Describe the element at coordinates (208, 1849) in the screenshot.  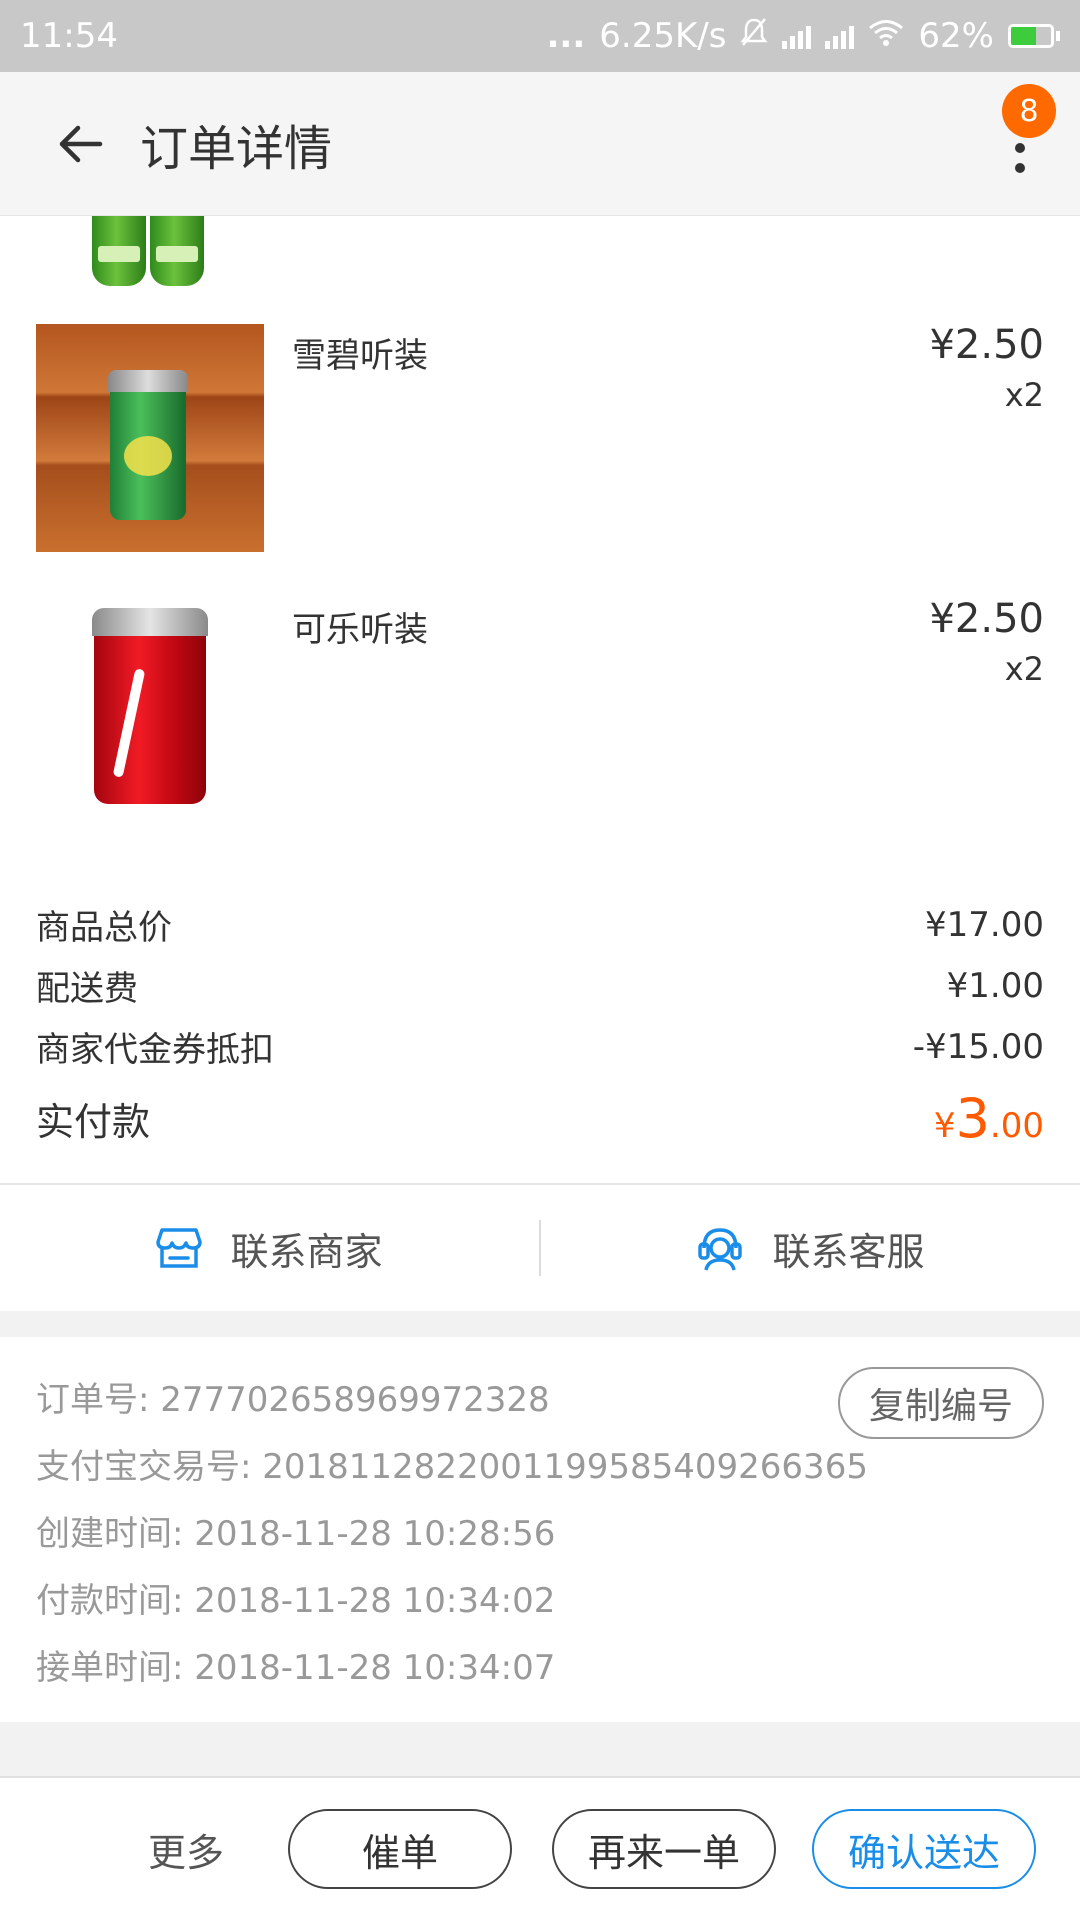
I see `more-actions-link: 更多` at that location.